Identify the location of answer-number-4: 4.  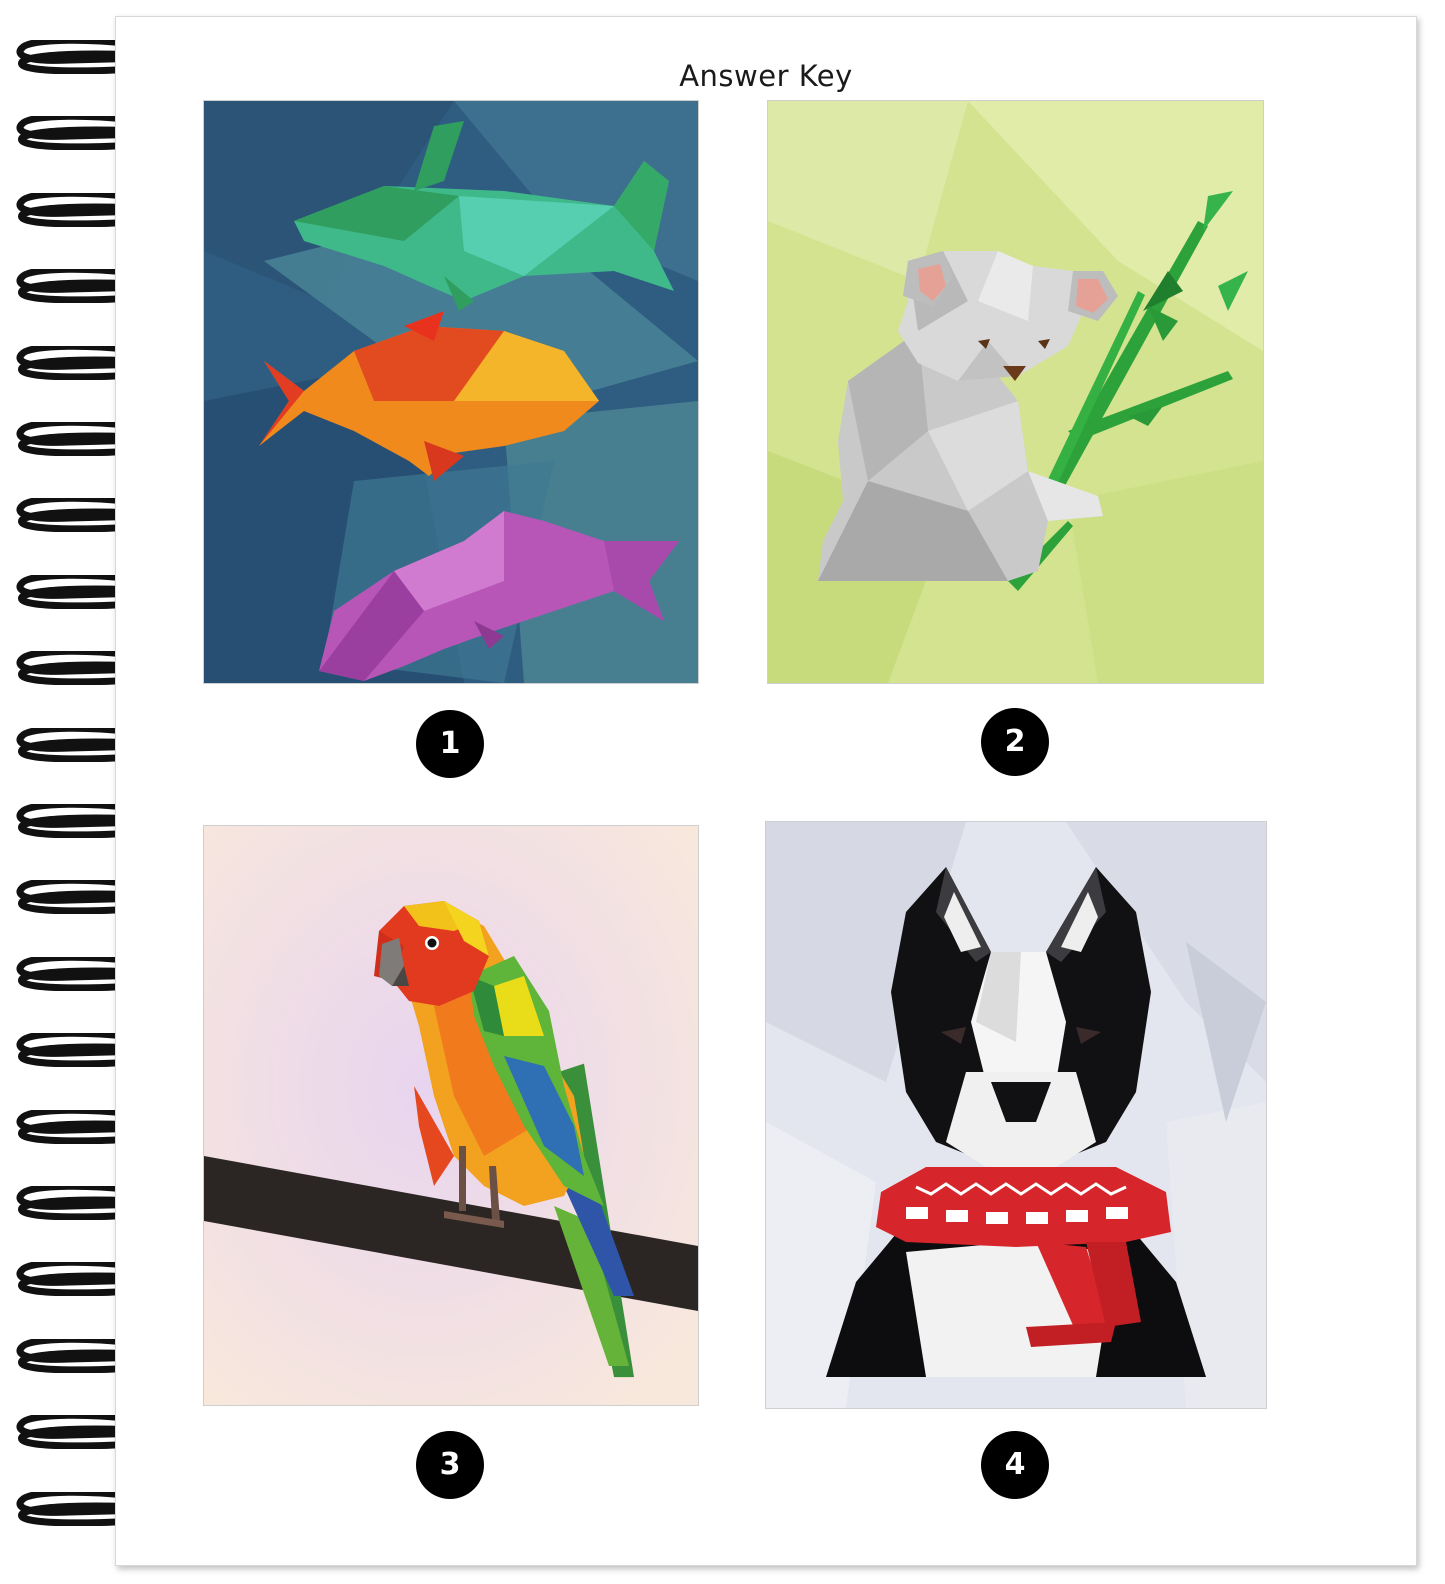
(1015, 1465).